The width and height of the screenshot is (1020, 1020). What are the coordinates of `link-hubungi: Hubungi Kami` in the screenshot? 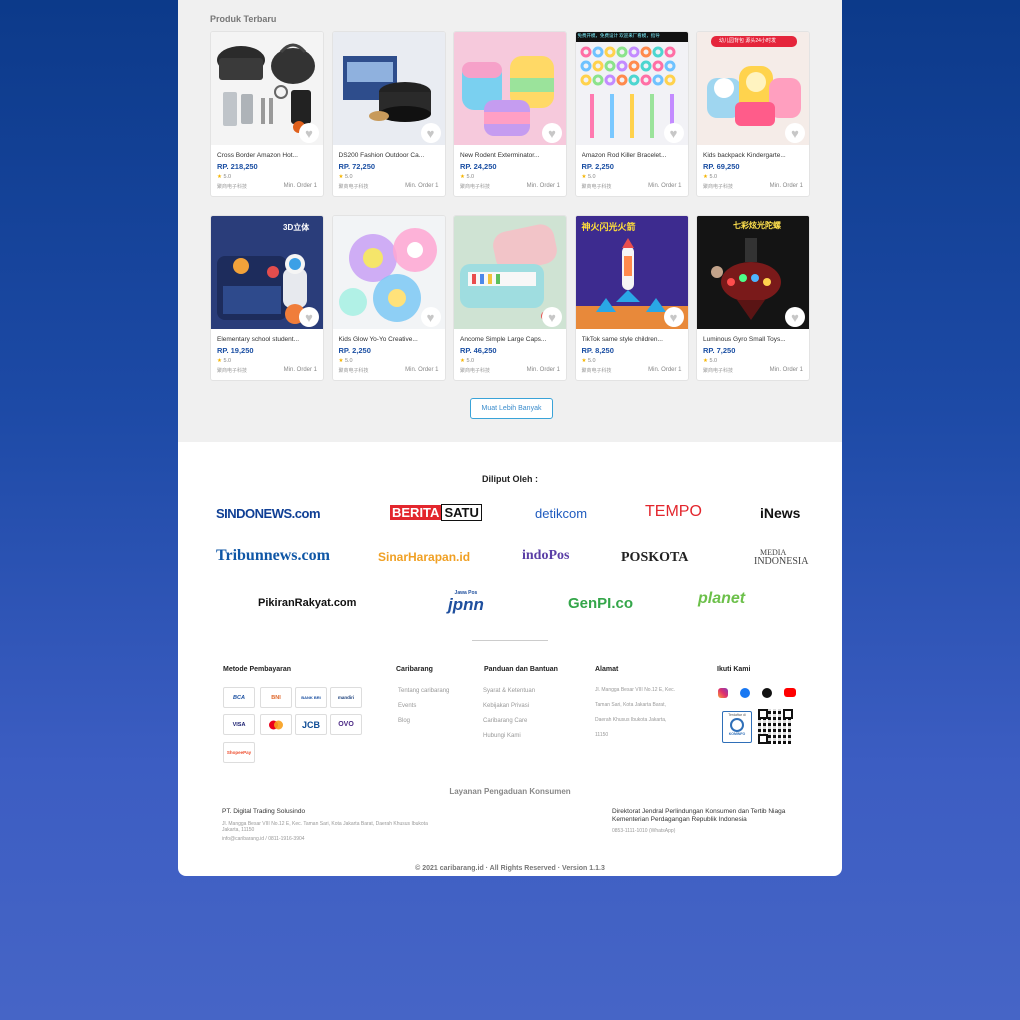 It's located at (502, 736).